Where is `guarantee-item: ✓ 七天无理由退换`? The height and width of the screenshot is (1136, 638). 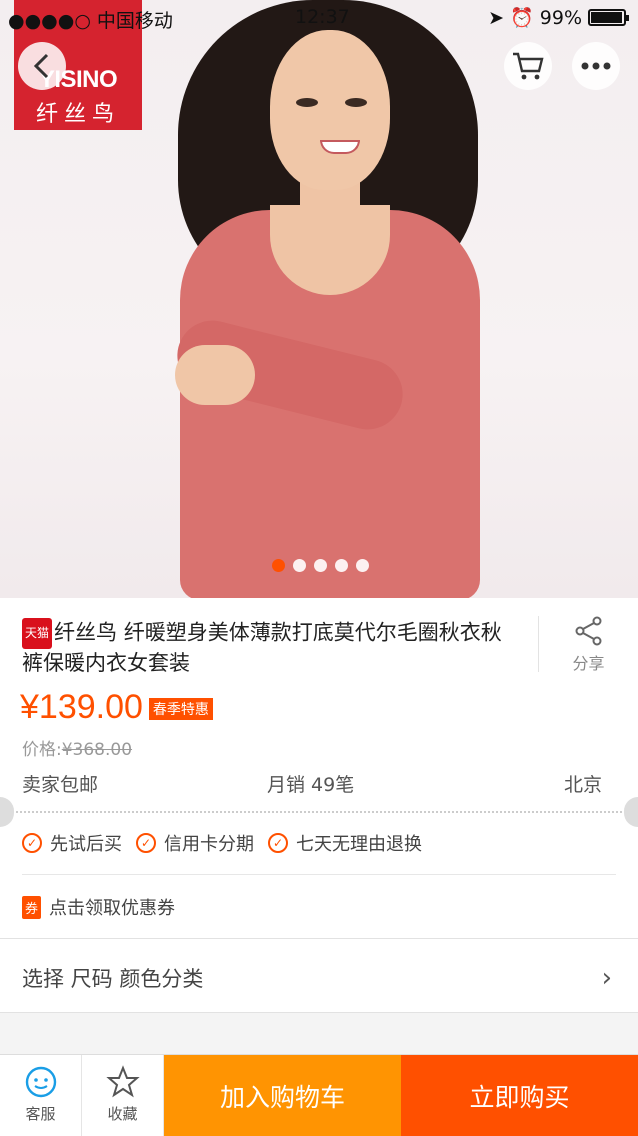
guarantee-item: ✓ 七天无理由退换 is located at coordinates (345, 843).